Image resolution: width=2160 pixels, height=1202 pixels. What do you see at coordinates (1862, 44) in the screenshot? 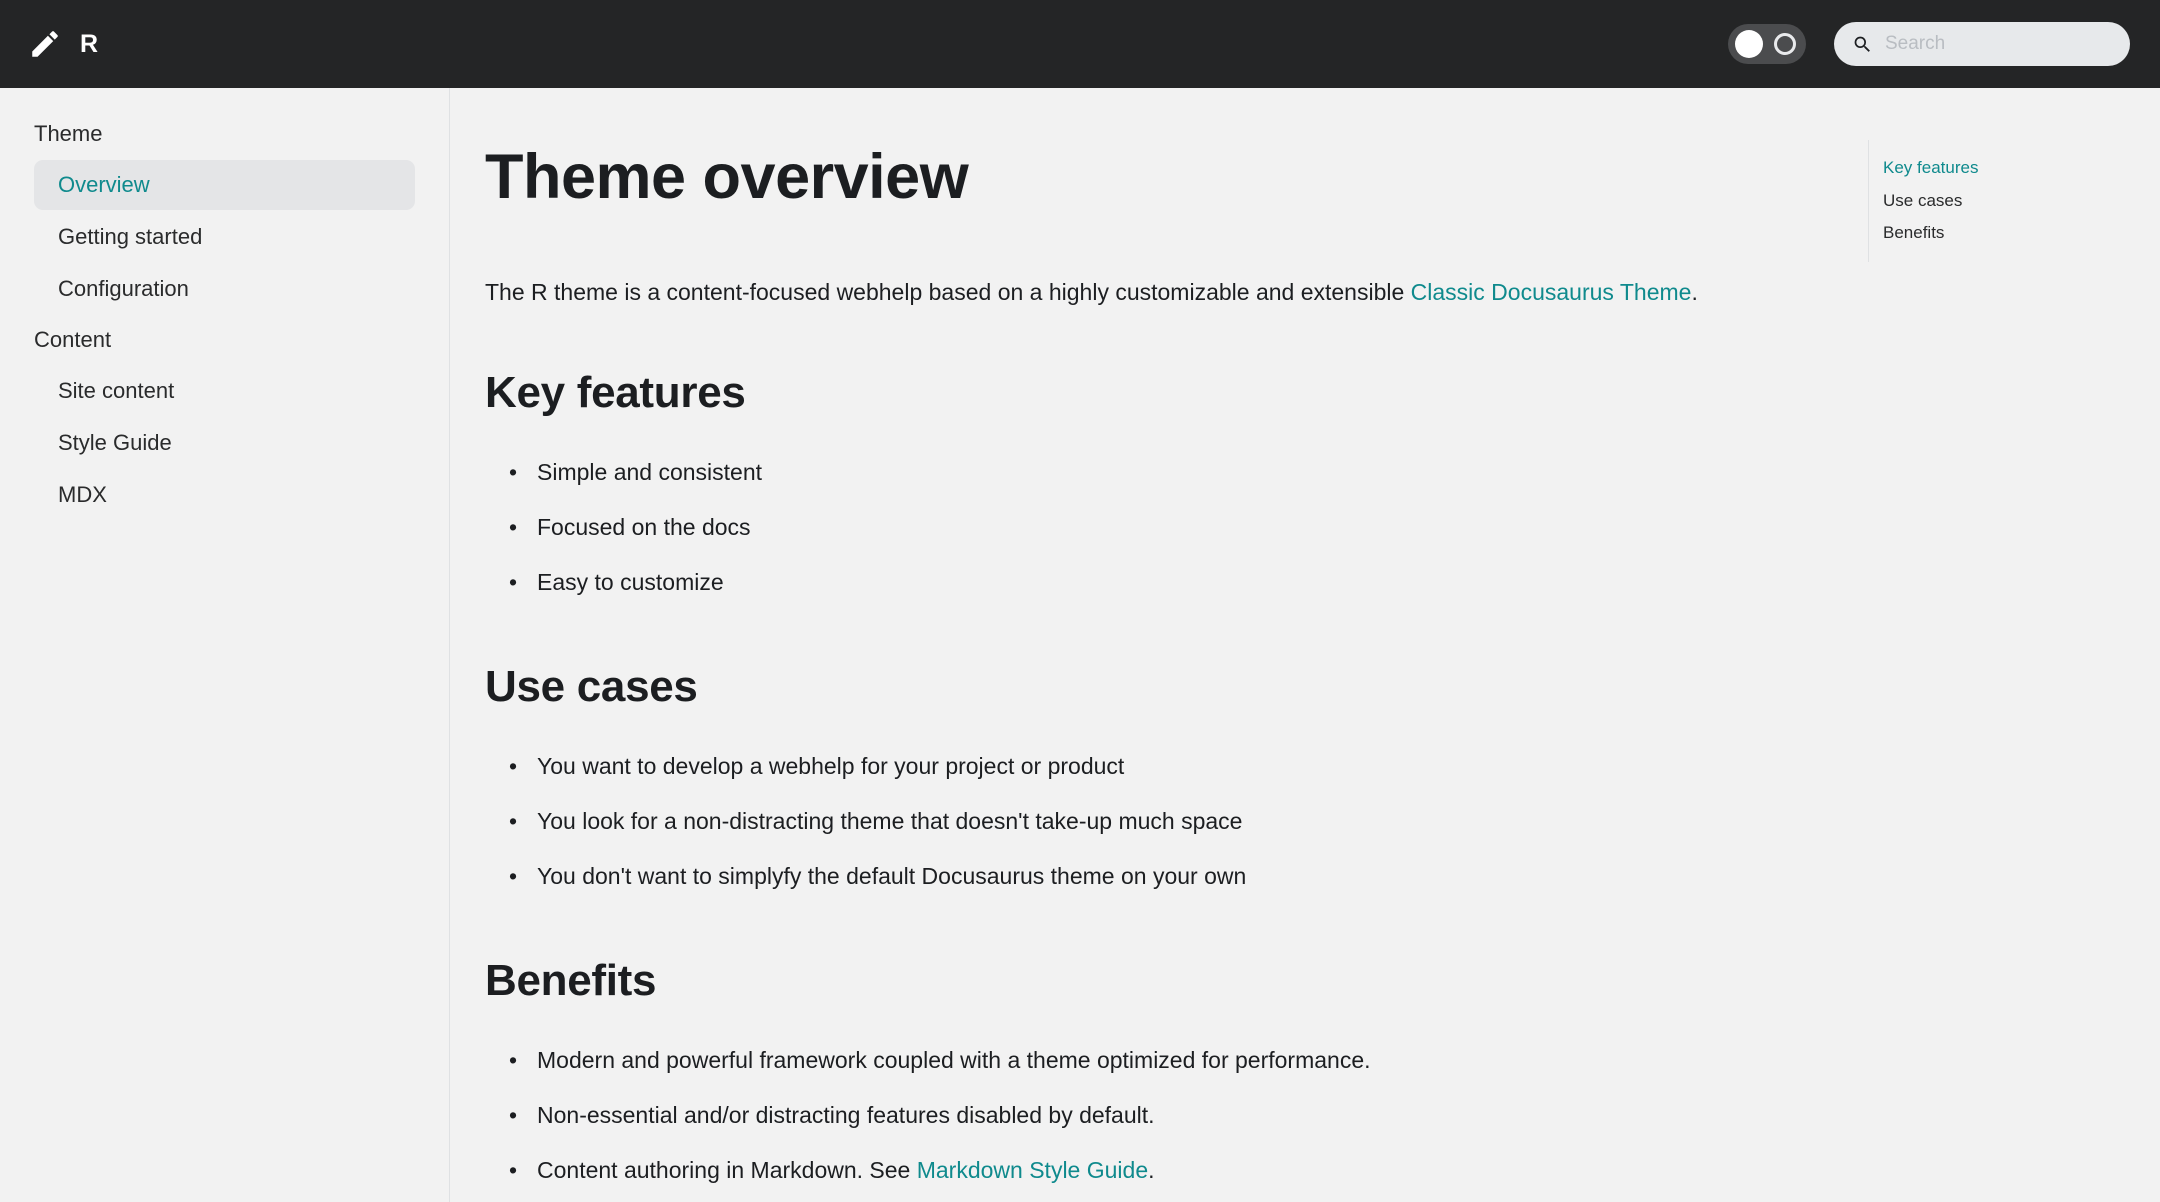
I see `search-icon` at bounding box center [1862, 44].